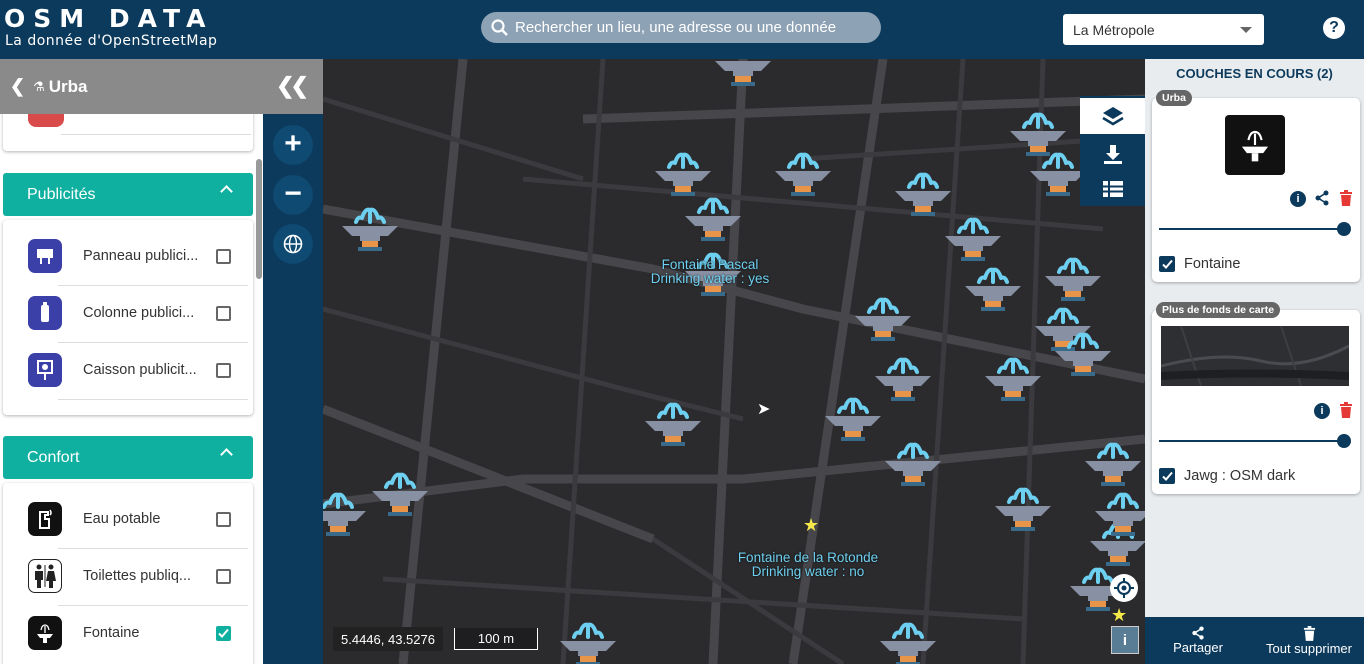 The image size is (1364, 664). What do you see at coordinates (293, 145) in the screenshot?
I see `zoom-in-button: +` at bounding box center [293, 145].